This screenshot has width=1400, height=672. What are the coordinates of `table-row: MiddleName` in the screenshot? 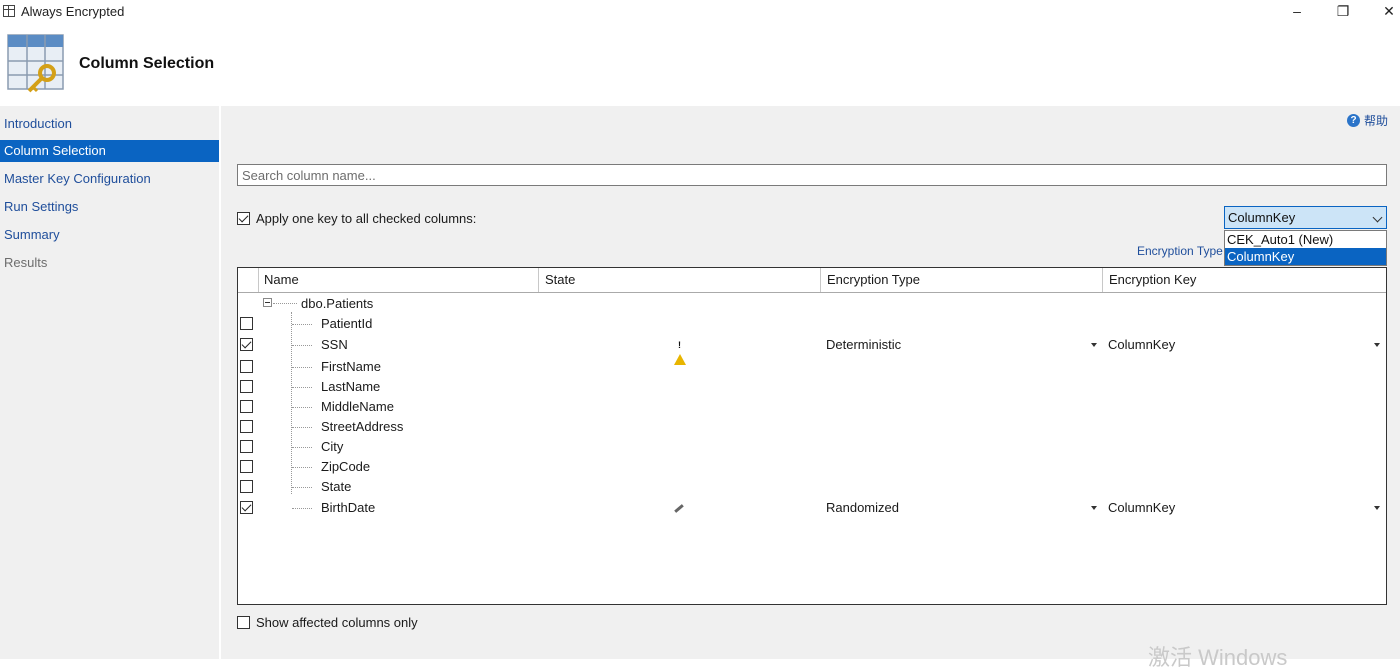 It's located at (812, 407).